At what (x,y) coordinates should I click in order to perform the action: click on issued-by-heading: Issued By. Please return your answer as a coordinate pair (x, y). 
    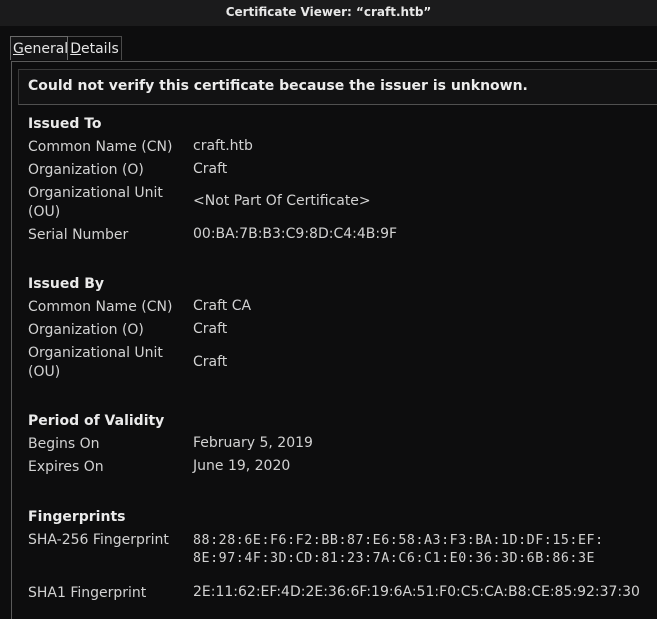
    Looking at the image, I should click on (66, 284).